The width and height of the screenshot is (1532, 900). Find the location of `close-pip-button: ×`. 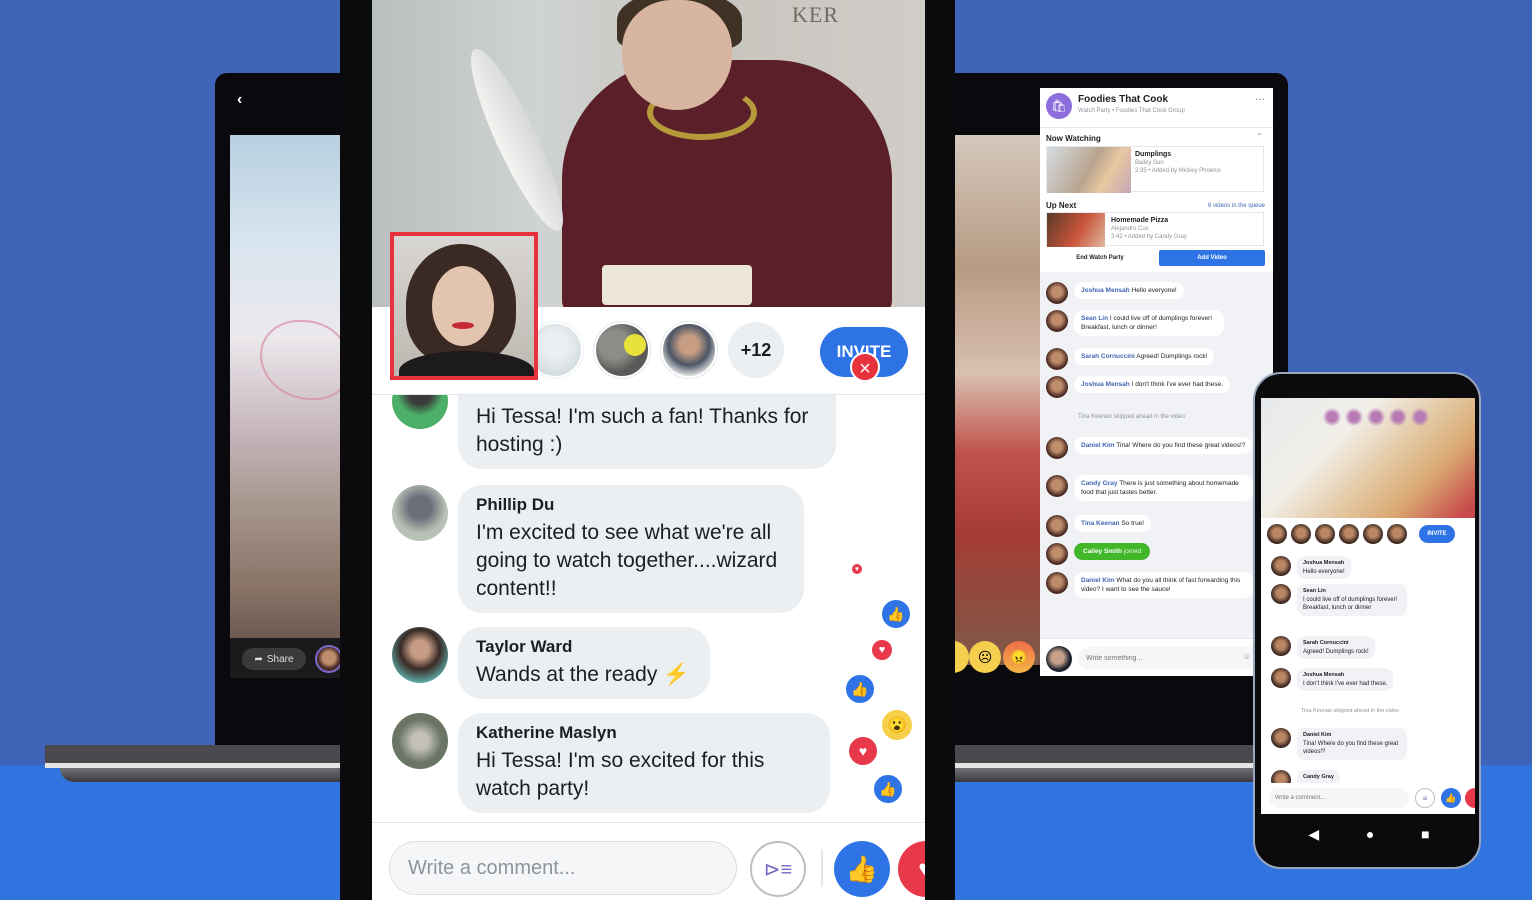

close-pip-button: × is located at coordinates (865, 367).